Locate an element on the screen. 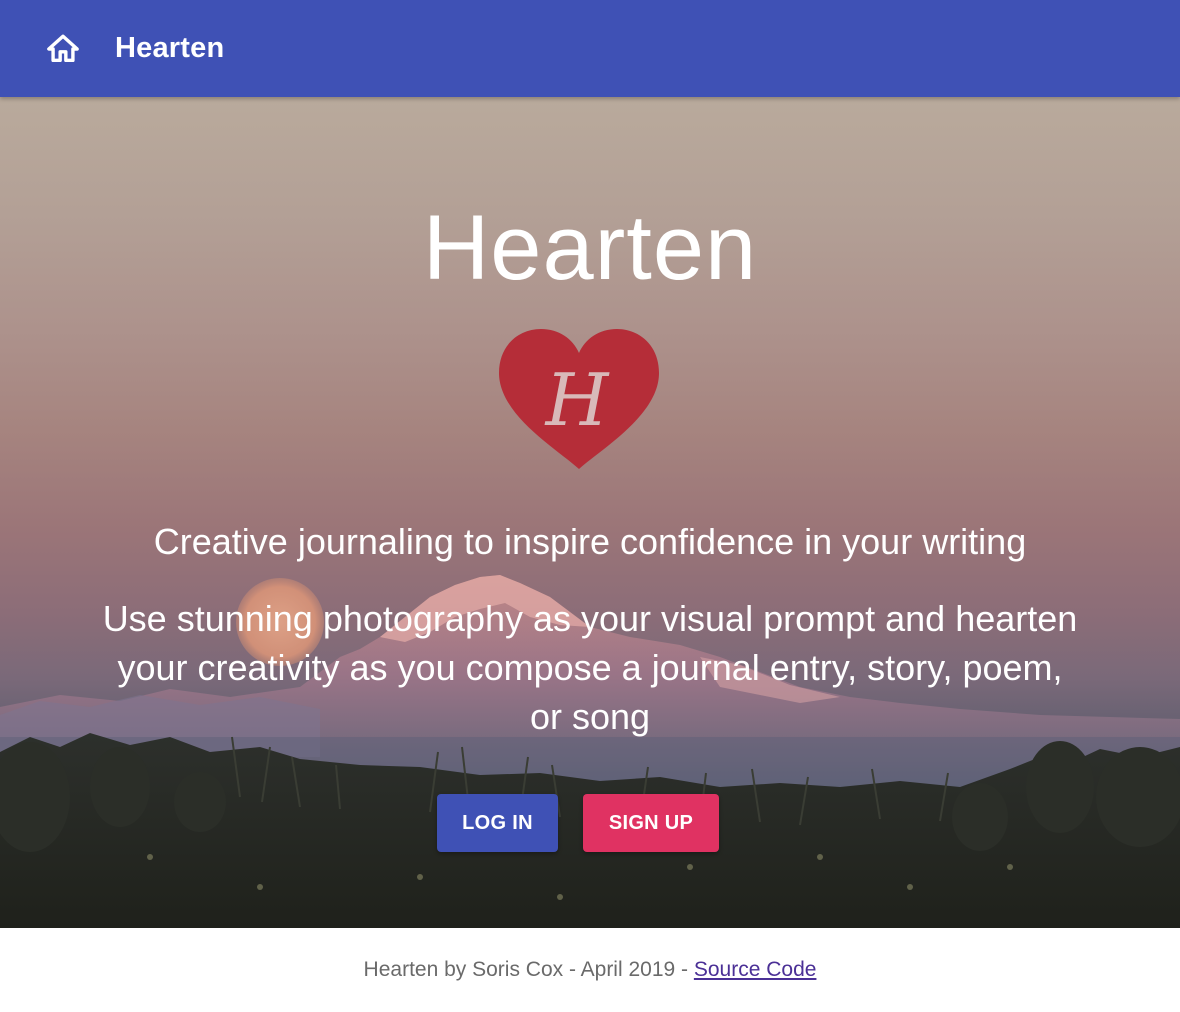 This screenshot has height=1012, width=1180. logo-letter: H is located at coordinates (577, 400).